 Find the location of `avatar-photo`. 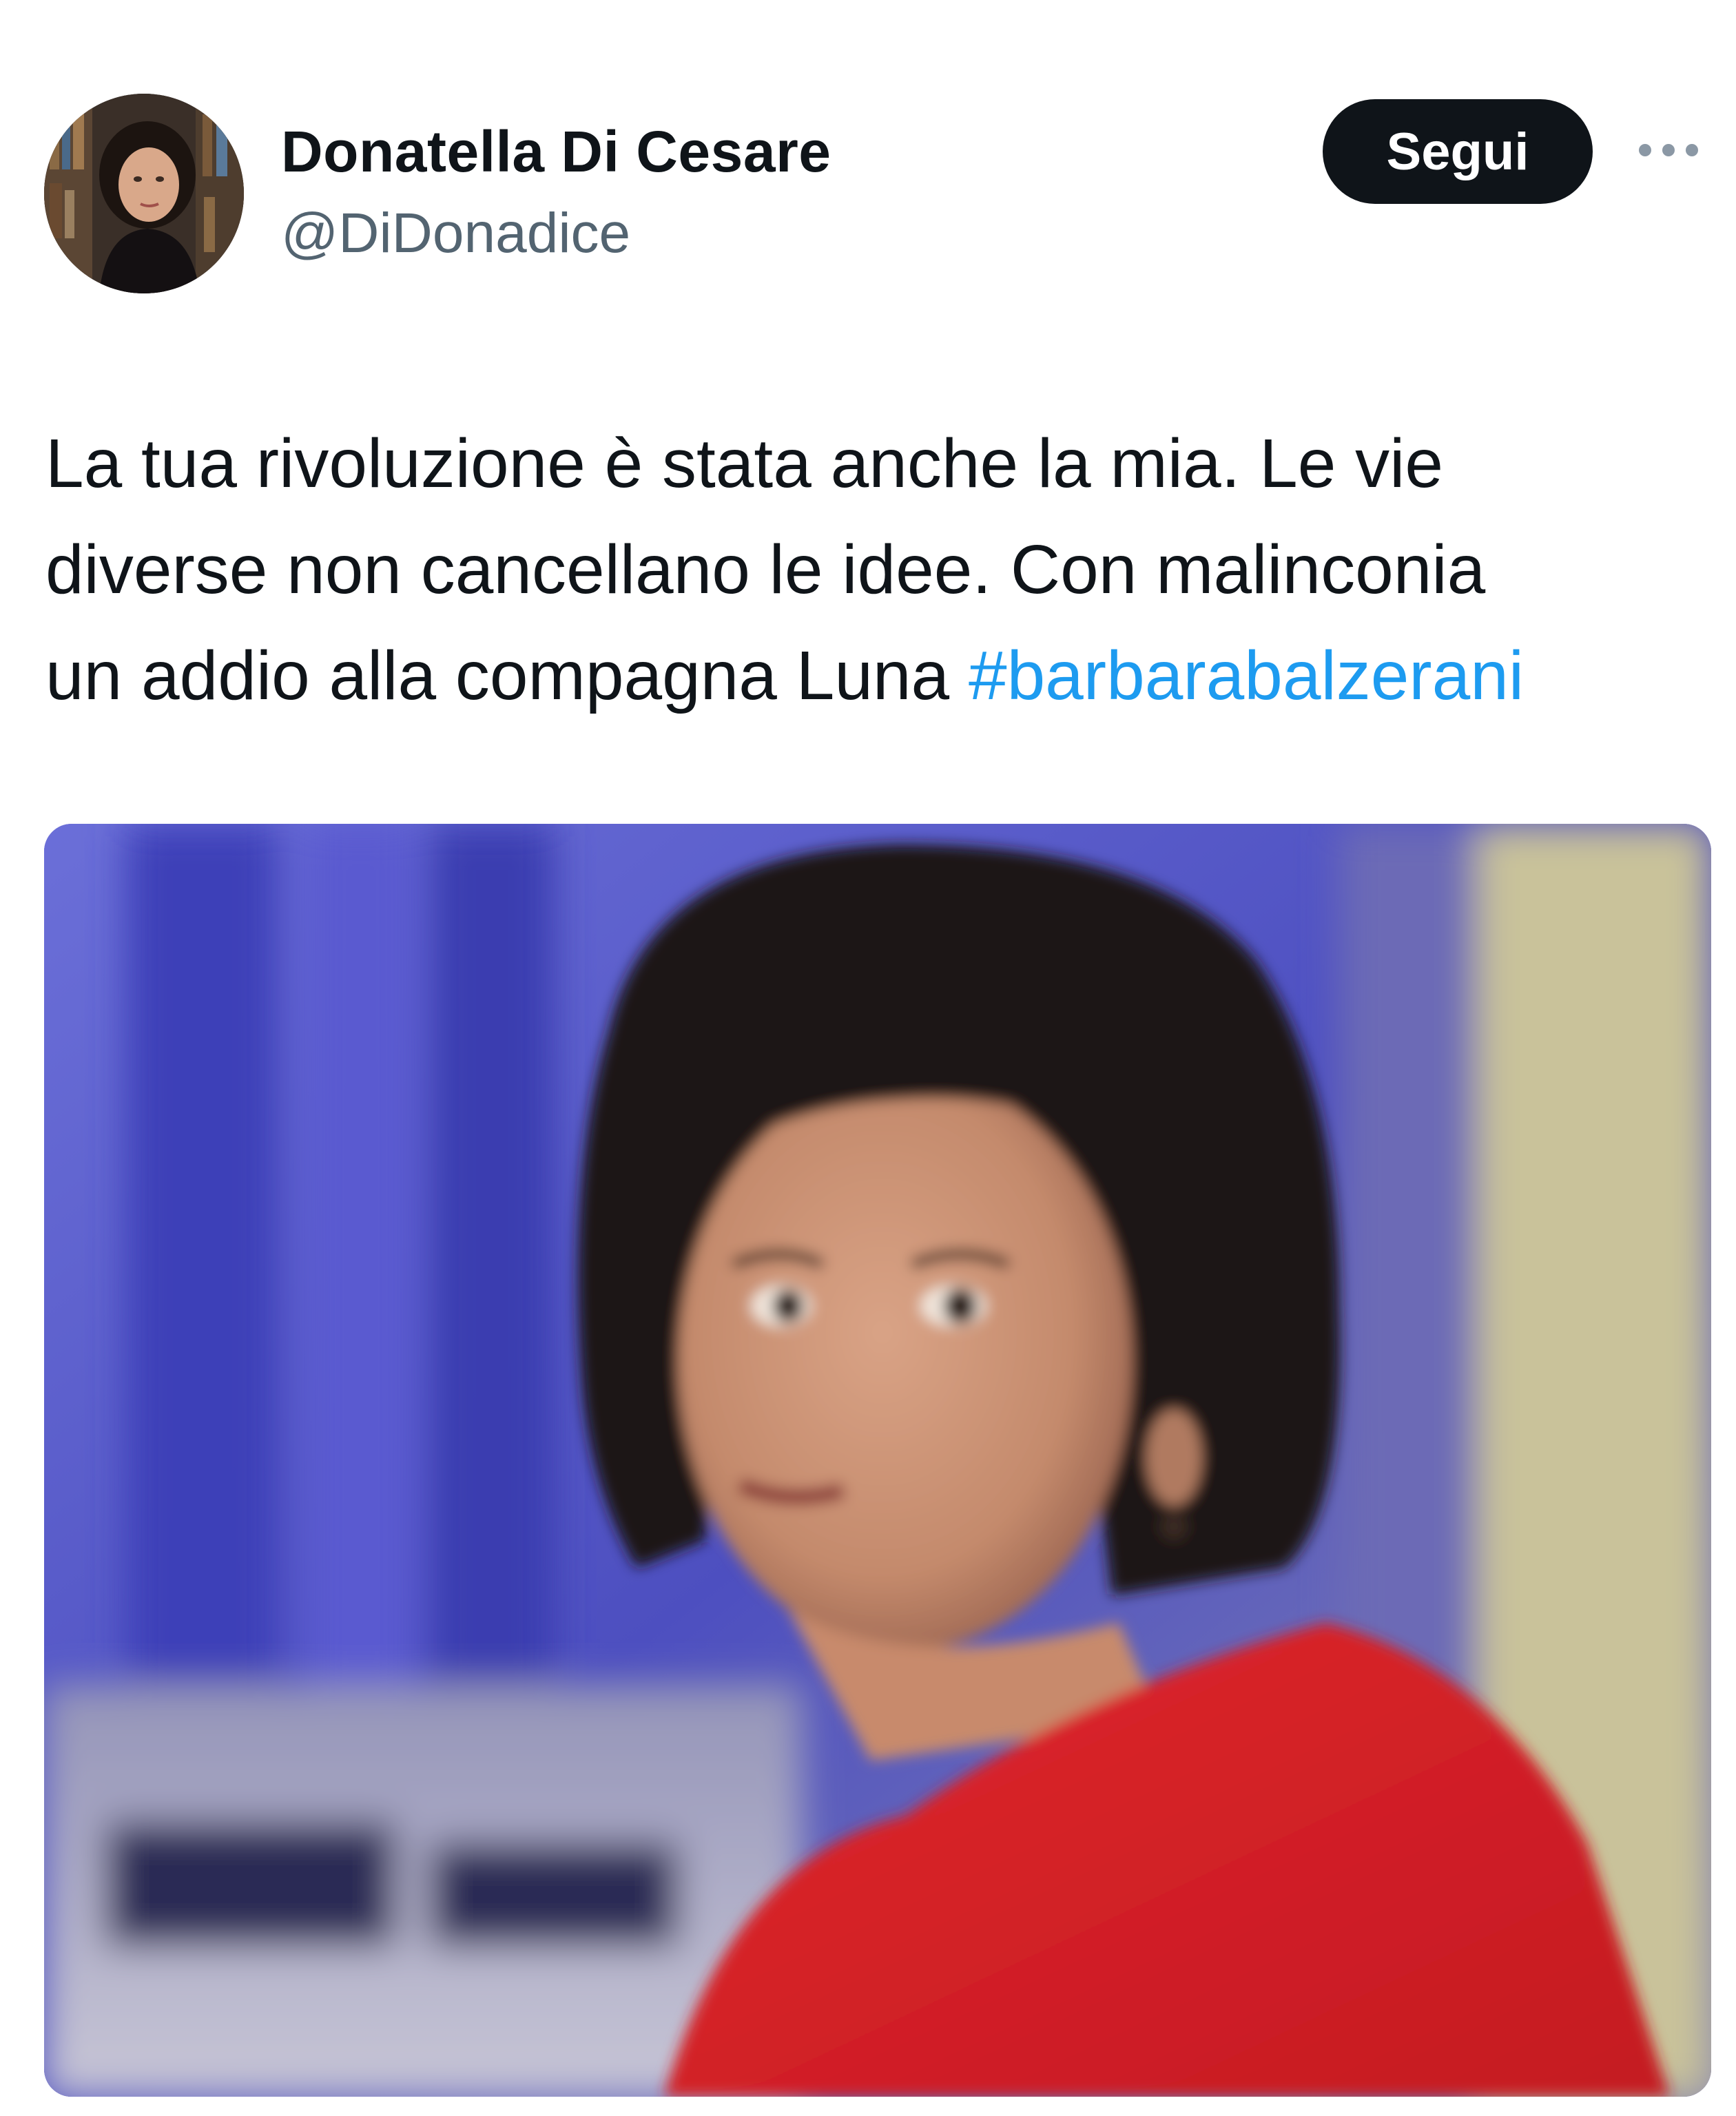

avatar-photo is located at coordinates (144, 194).